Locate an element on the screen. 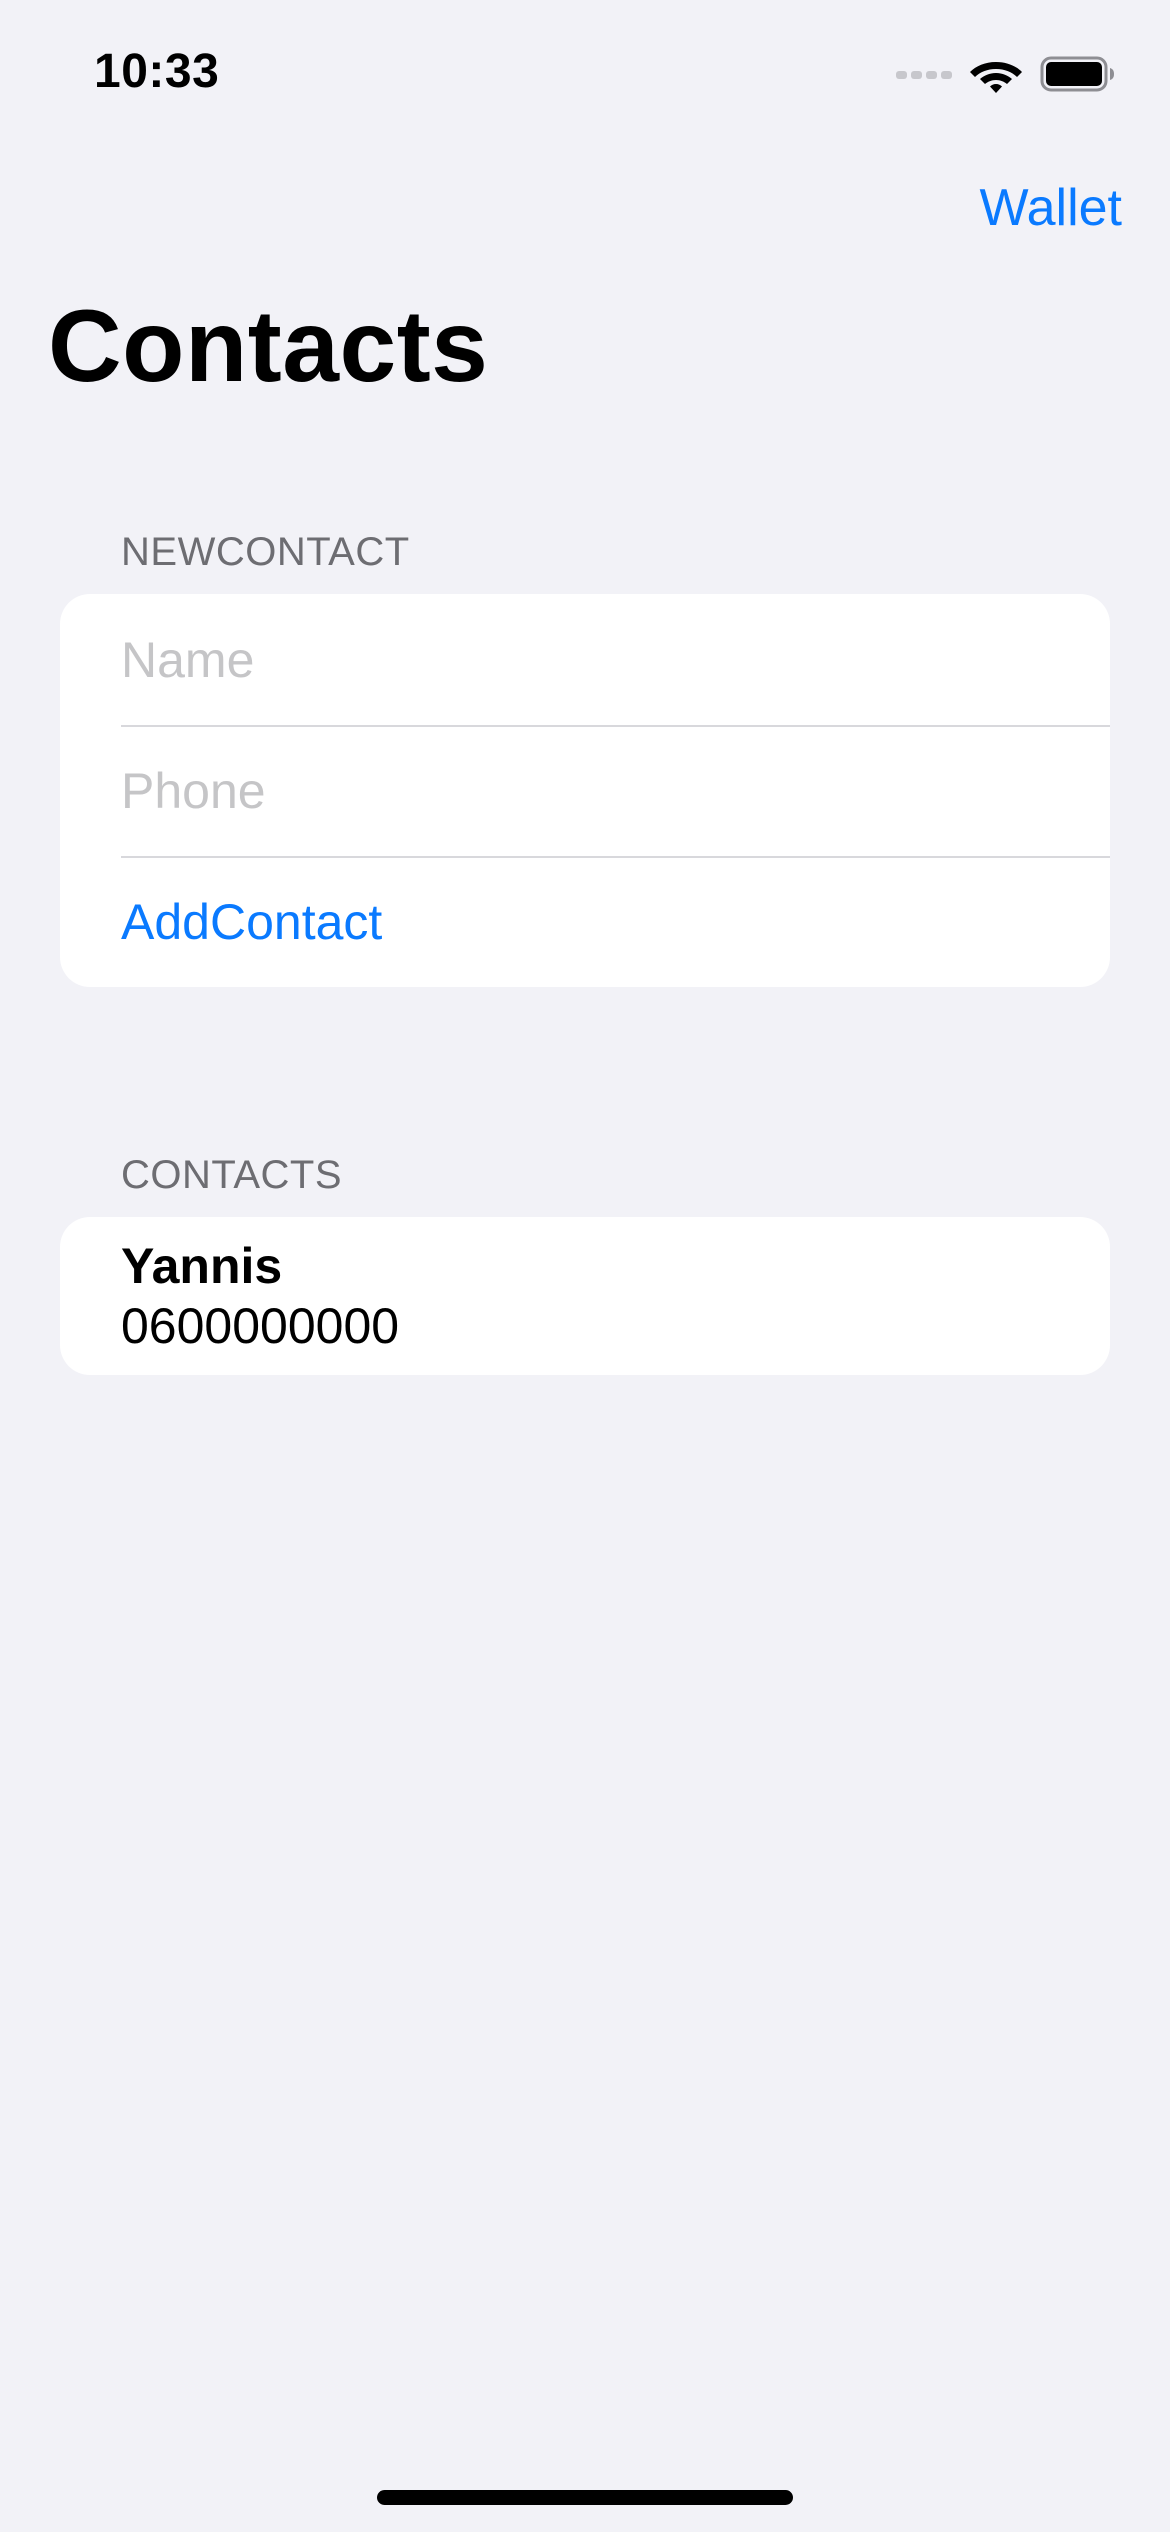 This screenshot has width=1170, height=2532. contact-list-item: Yannis 0600000000 is located at coordinates (585, 1296).